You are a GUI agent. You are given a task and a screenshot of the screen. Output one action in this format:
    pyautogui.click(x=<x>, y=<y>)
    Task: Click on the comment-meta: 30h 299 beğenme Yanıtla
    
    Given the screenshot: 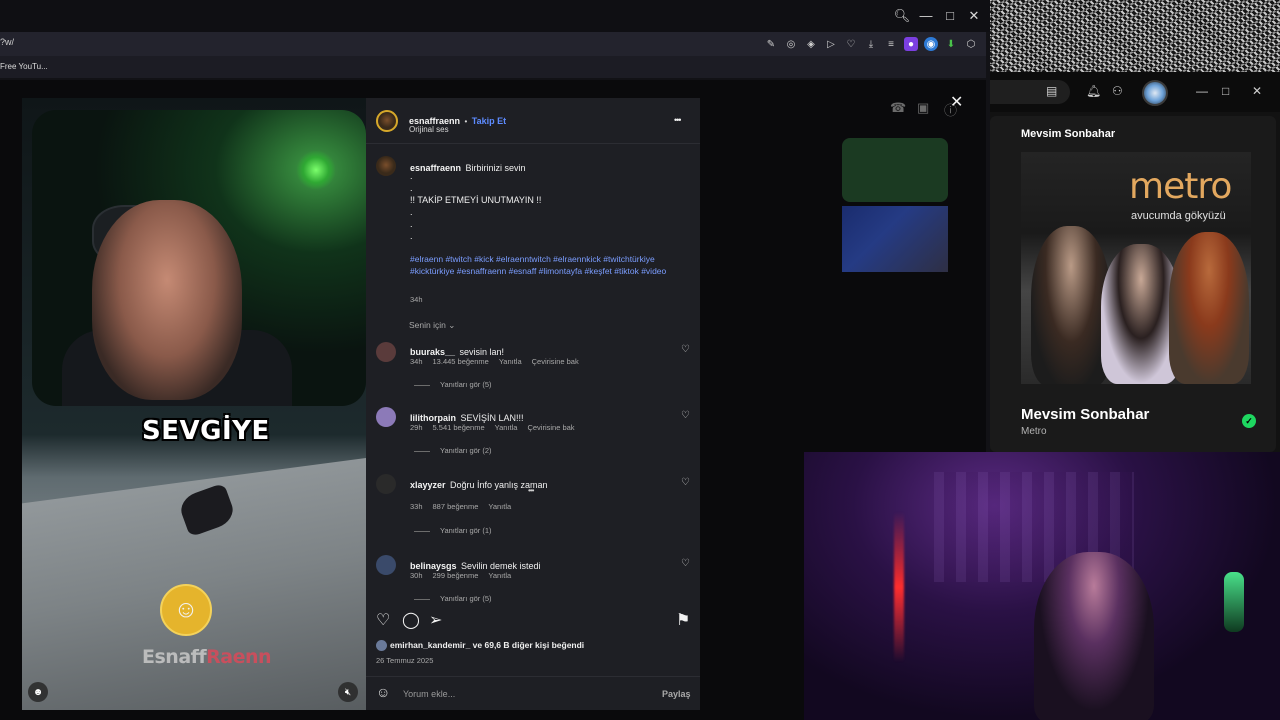 What is the action you would take?
    pyautogui.click(x=460, y=575)
    